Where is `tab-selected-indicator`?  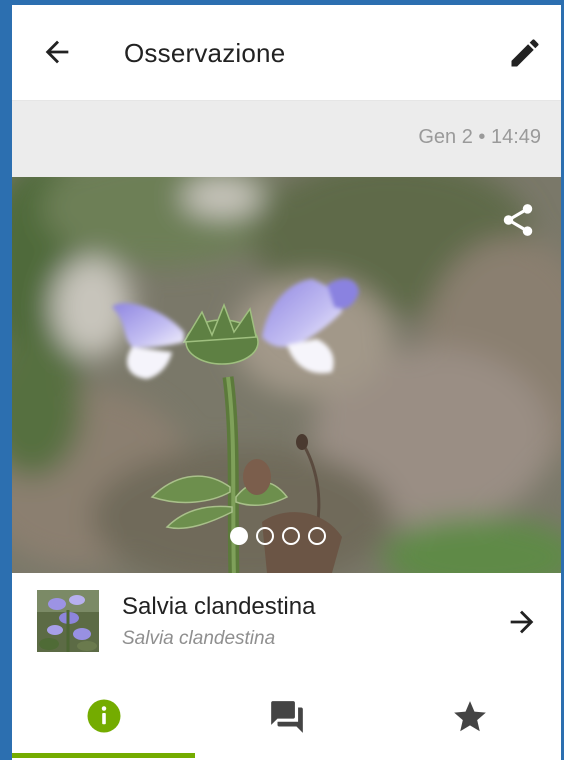
tab-selected-indicator is located at coordinates (103, 755).